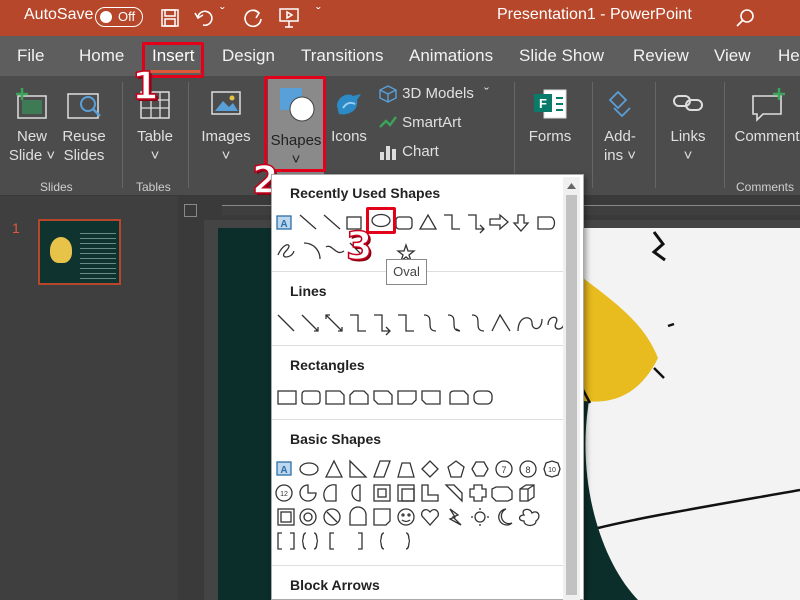  I want to click on gallery-scrollbar, so click(571, 388).